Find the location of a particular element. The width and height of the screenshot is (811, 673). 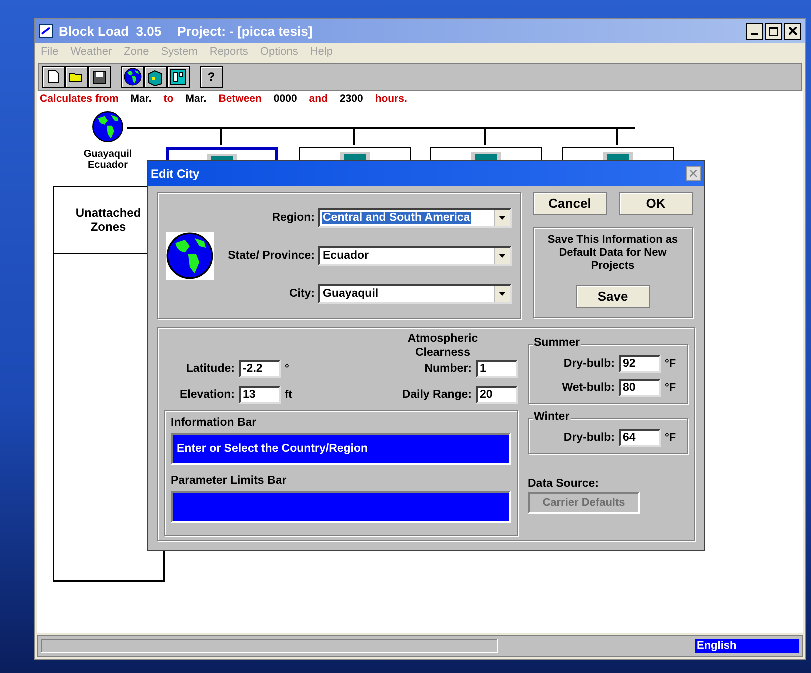

project-name: Project: - [picca tesis] is located at coordinates (245, 31).